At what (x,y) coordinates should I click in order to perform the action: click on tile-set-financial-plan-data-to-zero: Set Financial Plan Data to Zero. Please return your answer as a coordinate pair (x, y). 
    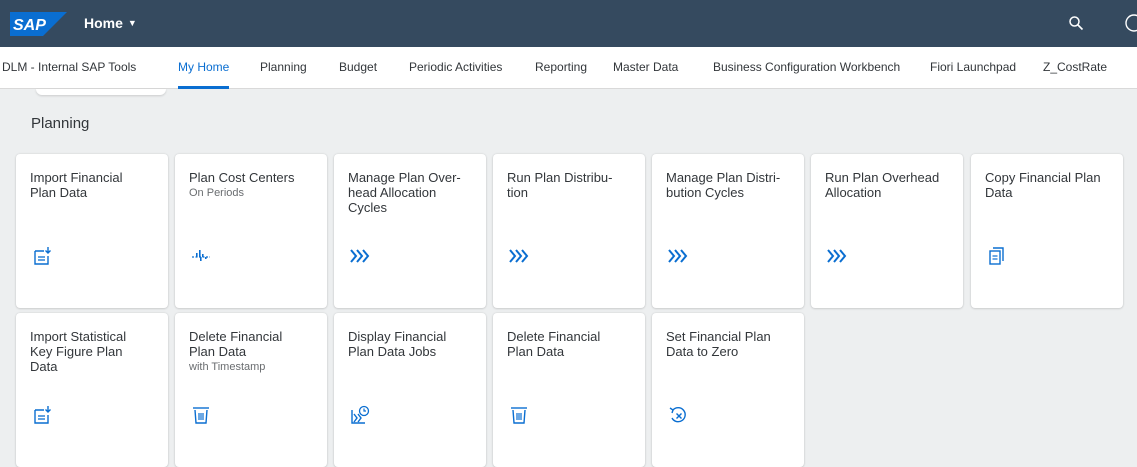
    Looking at the image, I should click on (728, 390).